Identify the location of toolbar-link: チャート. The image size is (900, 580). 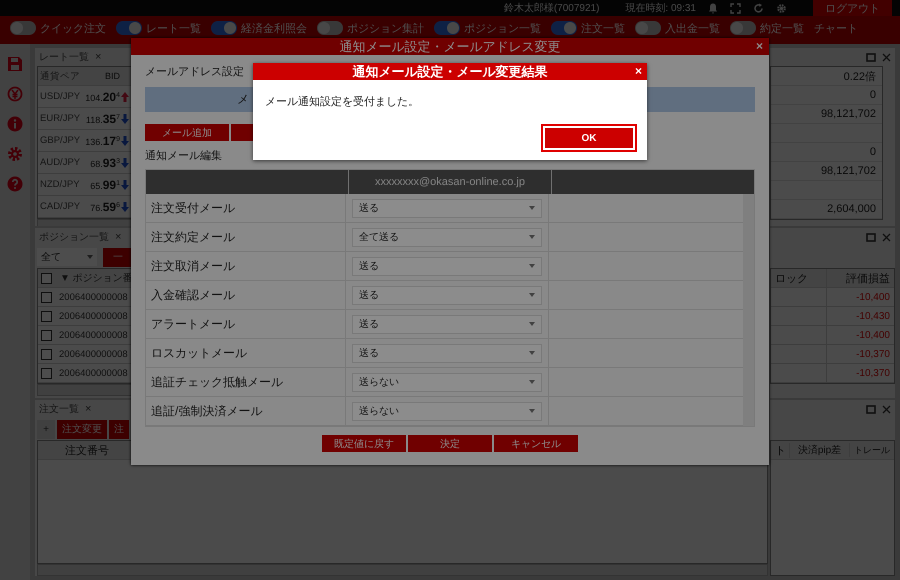
(836, 28).